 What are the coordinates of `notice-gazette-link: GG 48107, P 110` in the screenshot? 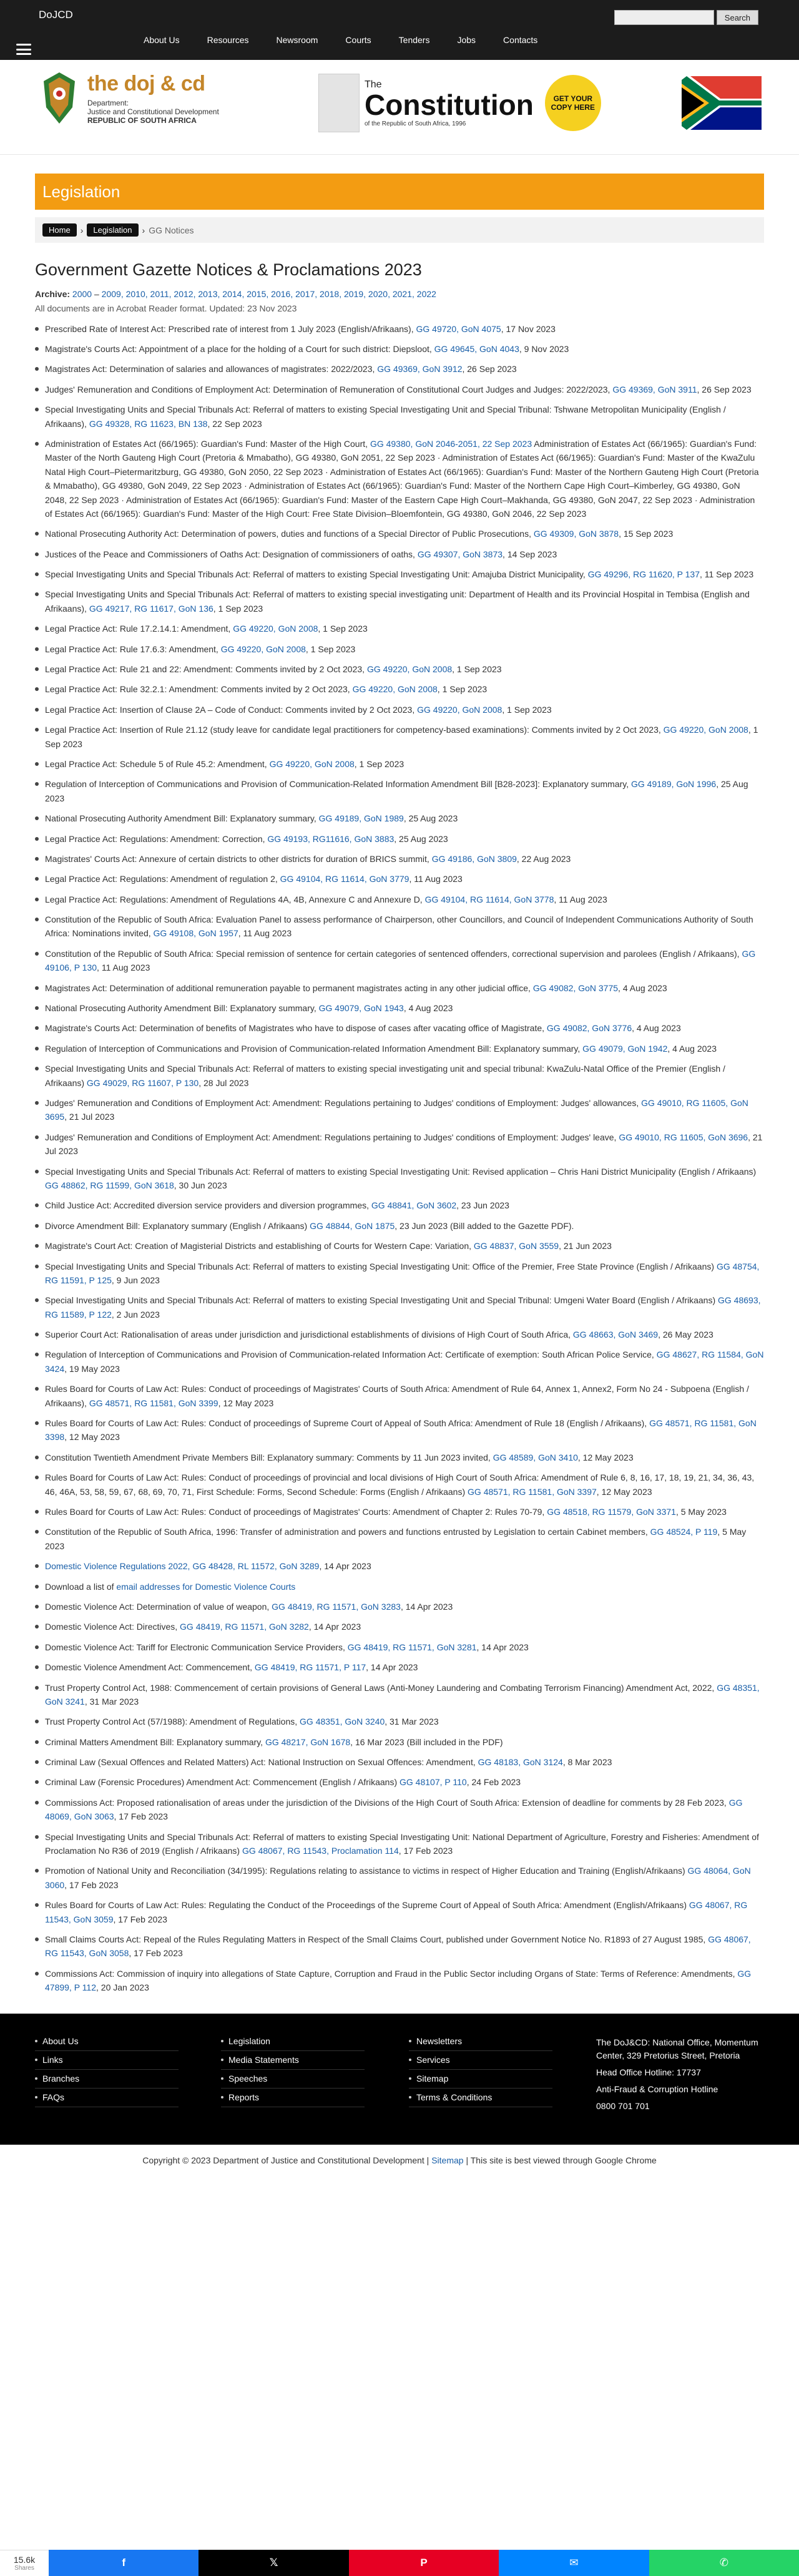 It's located at (434, 1782).